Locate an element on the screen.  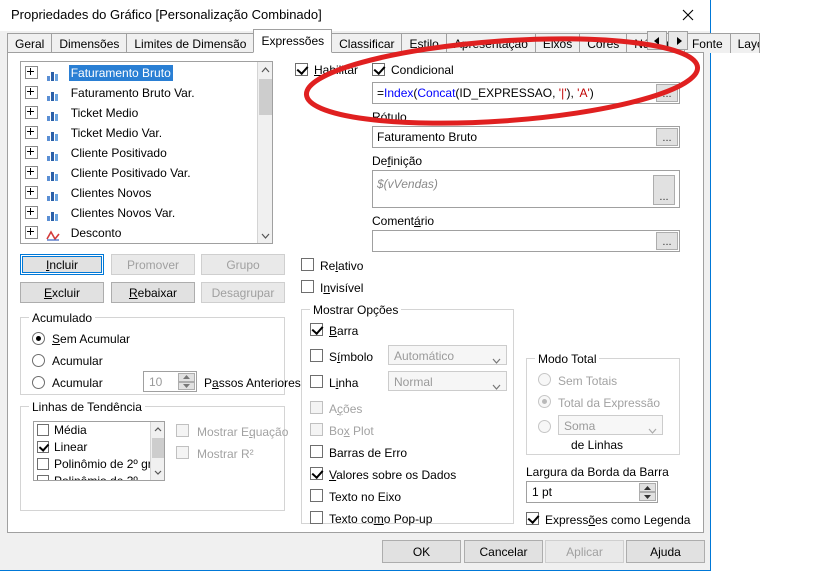
checkbox-relativo is located at coordinates (307, 264).